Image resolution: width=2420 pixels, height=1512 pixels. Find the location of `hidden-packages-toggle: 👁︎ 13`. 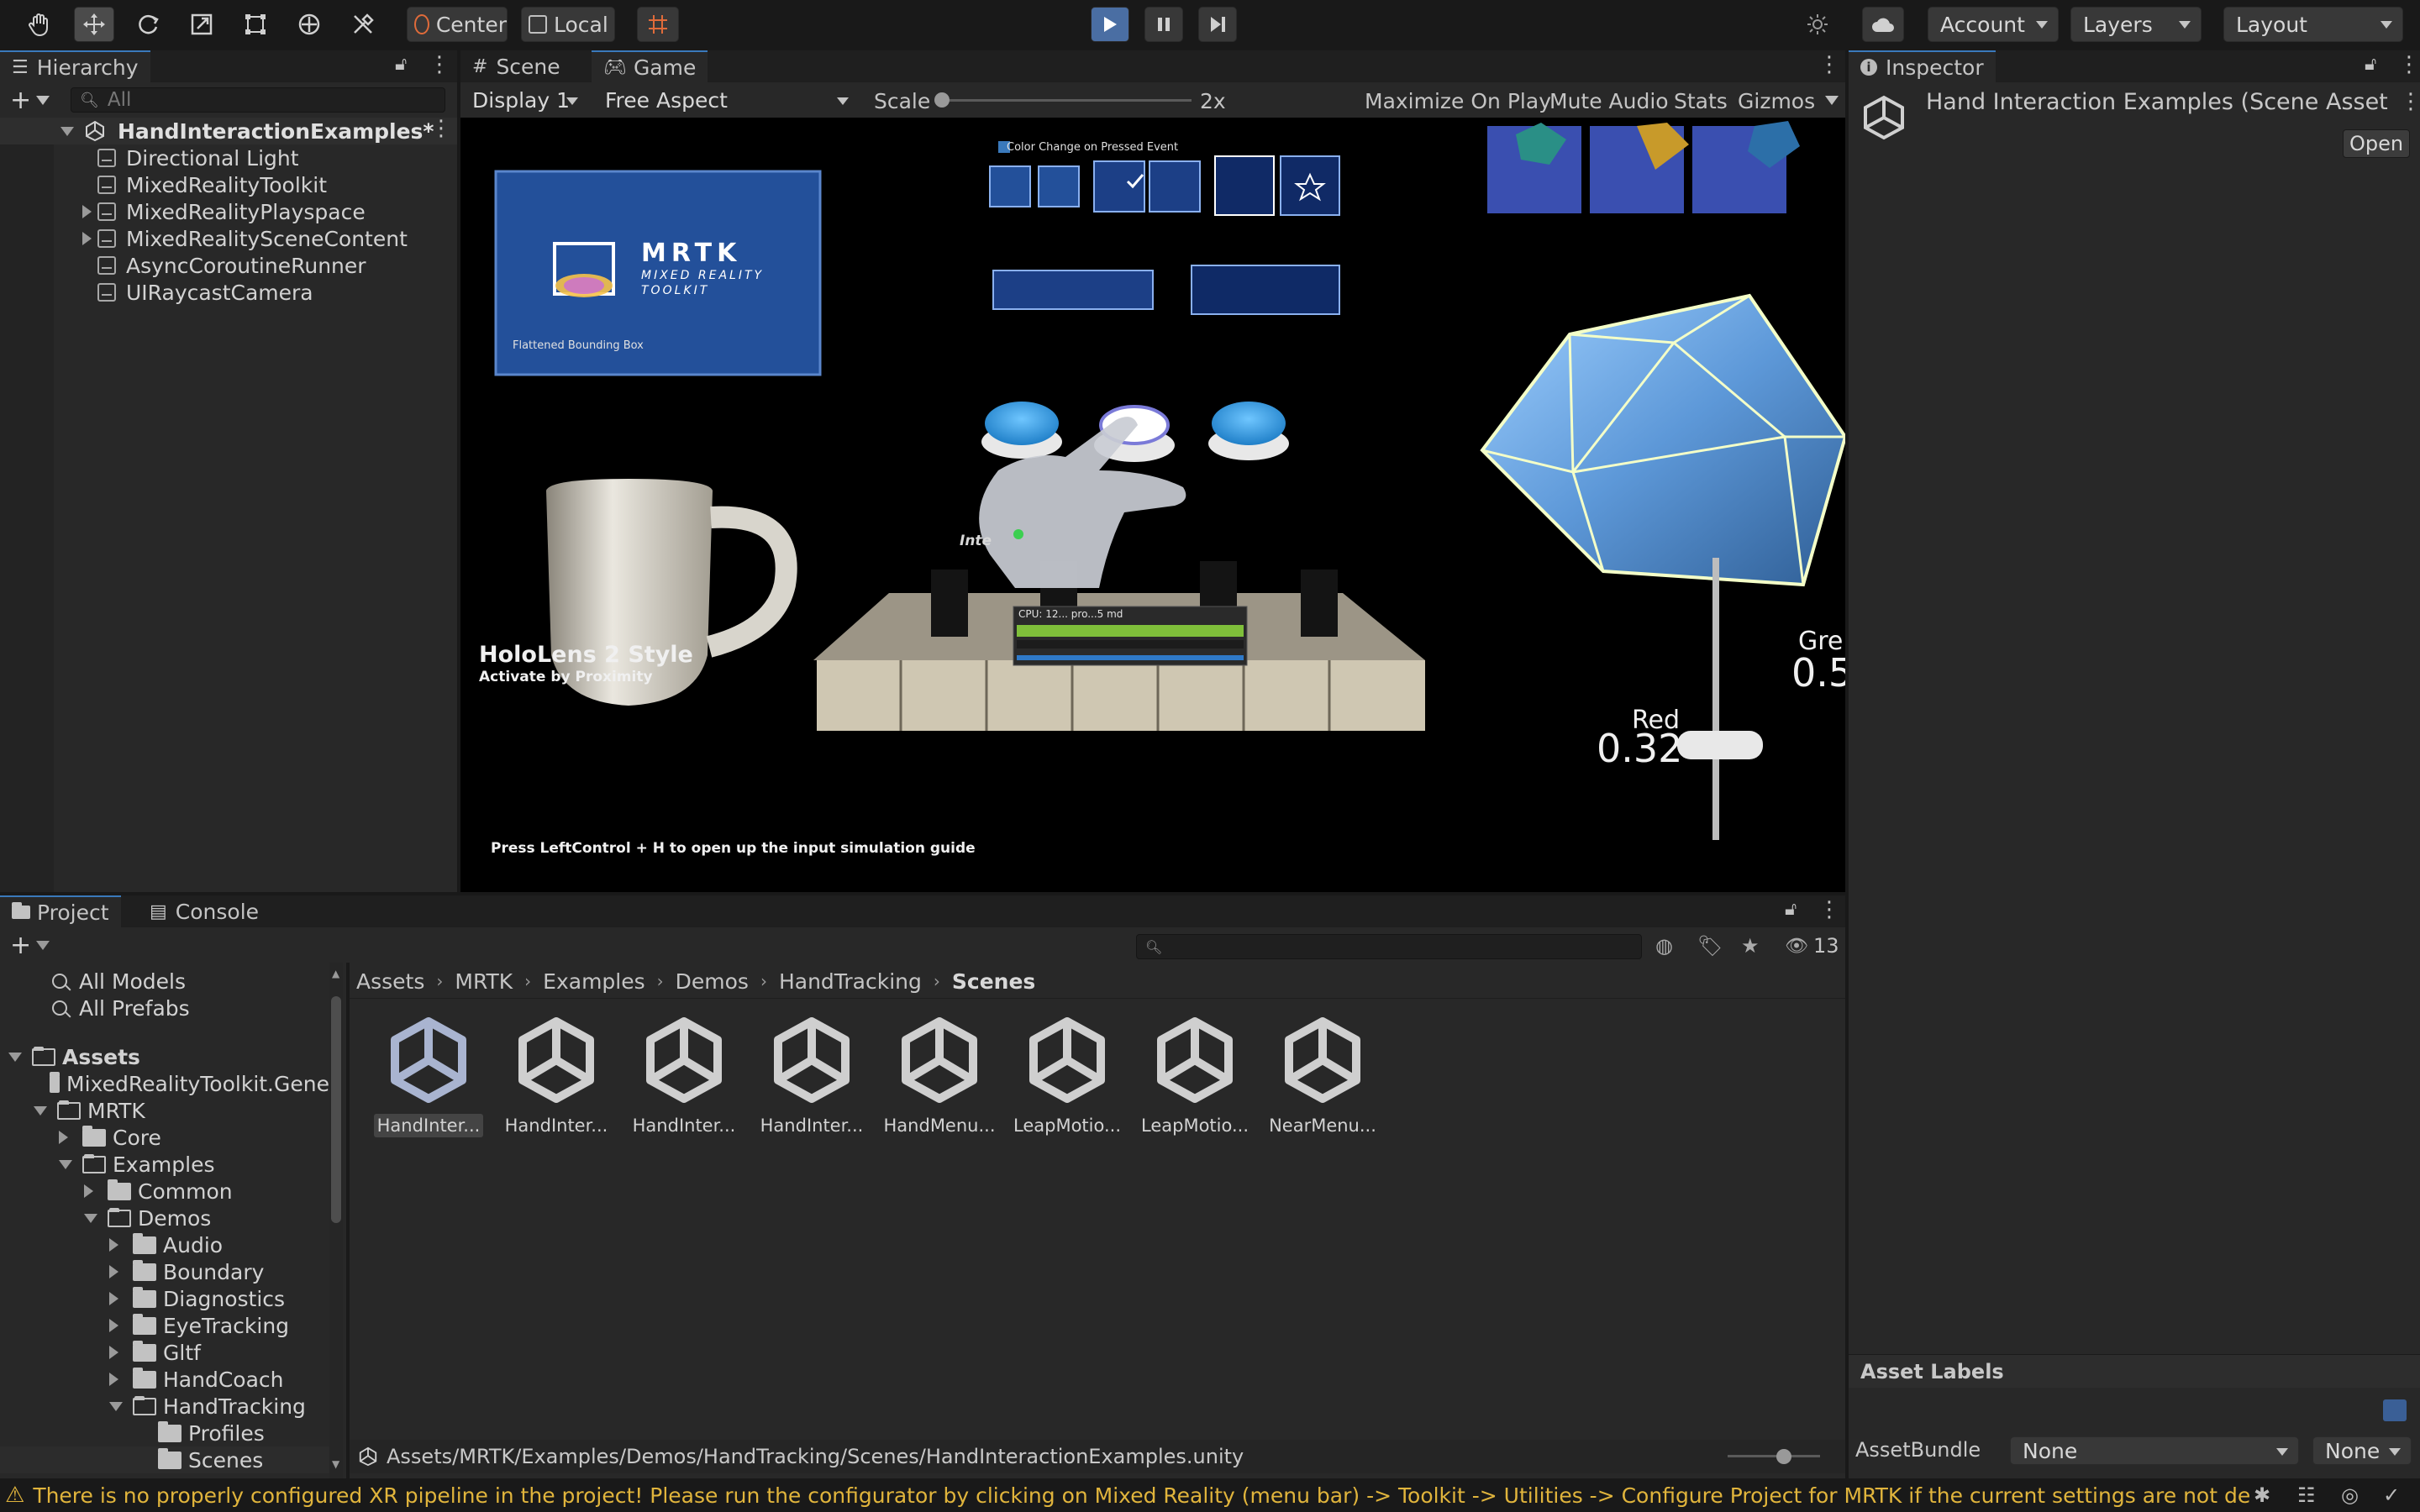

hidden-packages-toggle: 👁︎ 13 is located at coordinates (1812, 946).